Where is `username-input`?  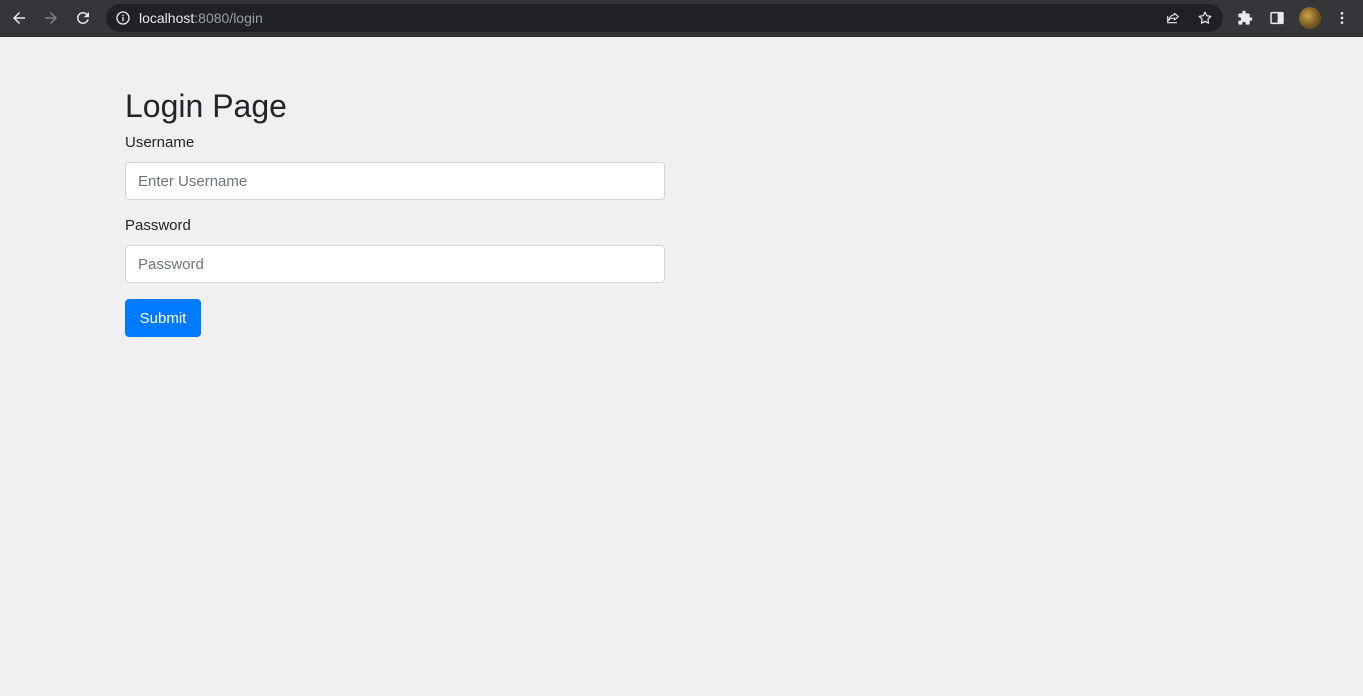 username-input is located at coordinates (395, 181).